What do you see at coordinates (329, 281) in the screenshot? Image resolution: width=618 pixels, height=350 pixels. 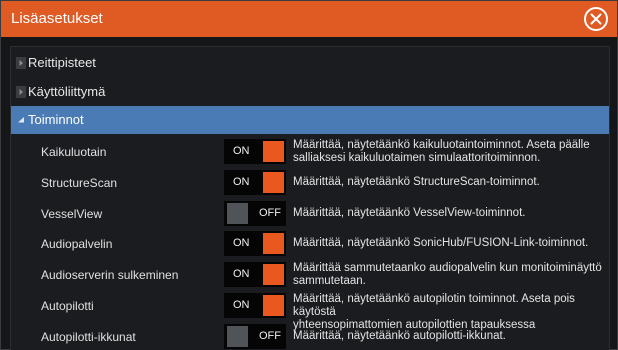 I see `description-line: sammutetaan.` at bounding box center [329, 281].